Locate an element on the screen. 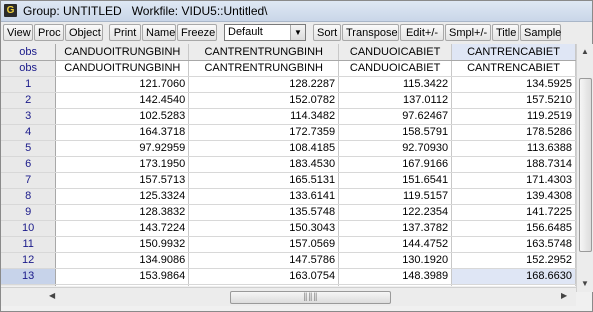 The height and width of the screenshot is (312, 593). row-header: 4 is located at coordinates (29, 132).